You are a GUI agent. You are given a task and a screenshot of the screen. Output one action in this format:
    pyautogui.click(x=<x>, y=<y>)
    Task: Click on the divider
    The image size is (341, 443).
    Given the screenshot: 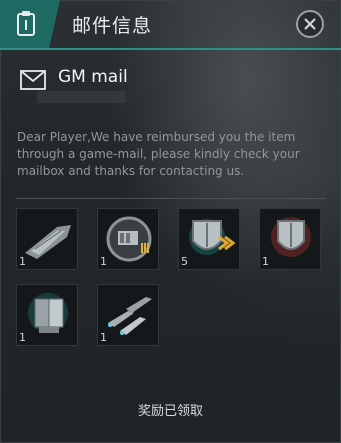 What is the action you would take?
    pyautogui.click(x=171, y=198)
    